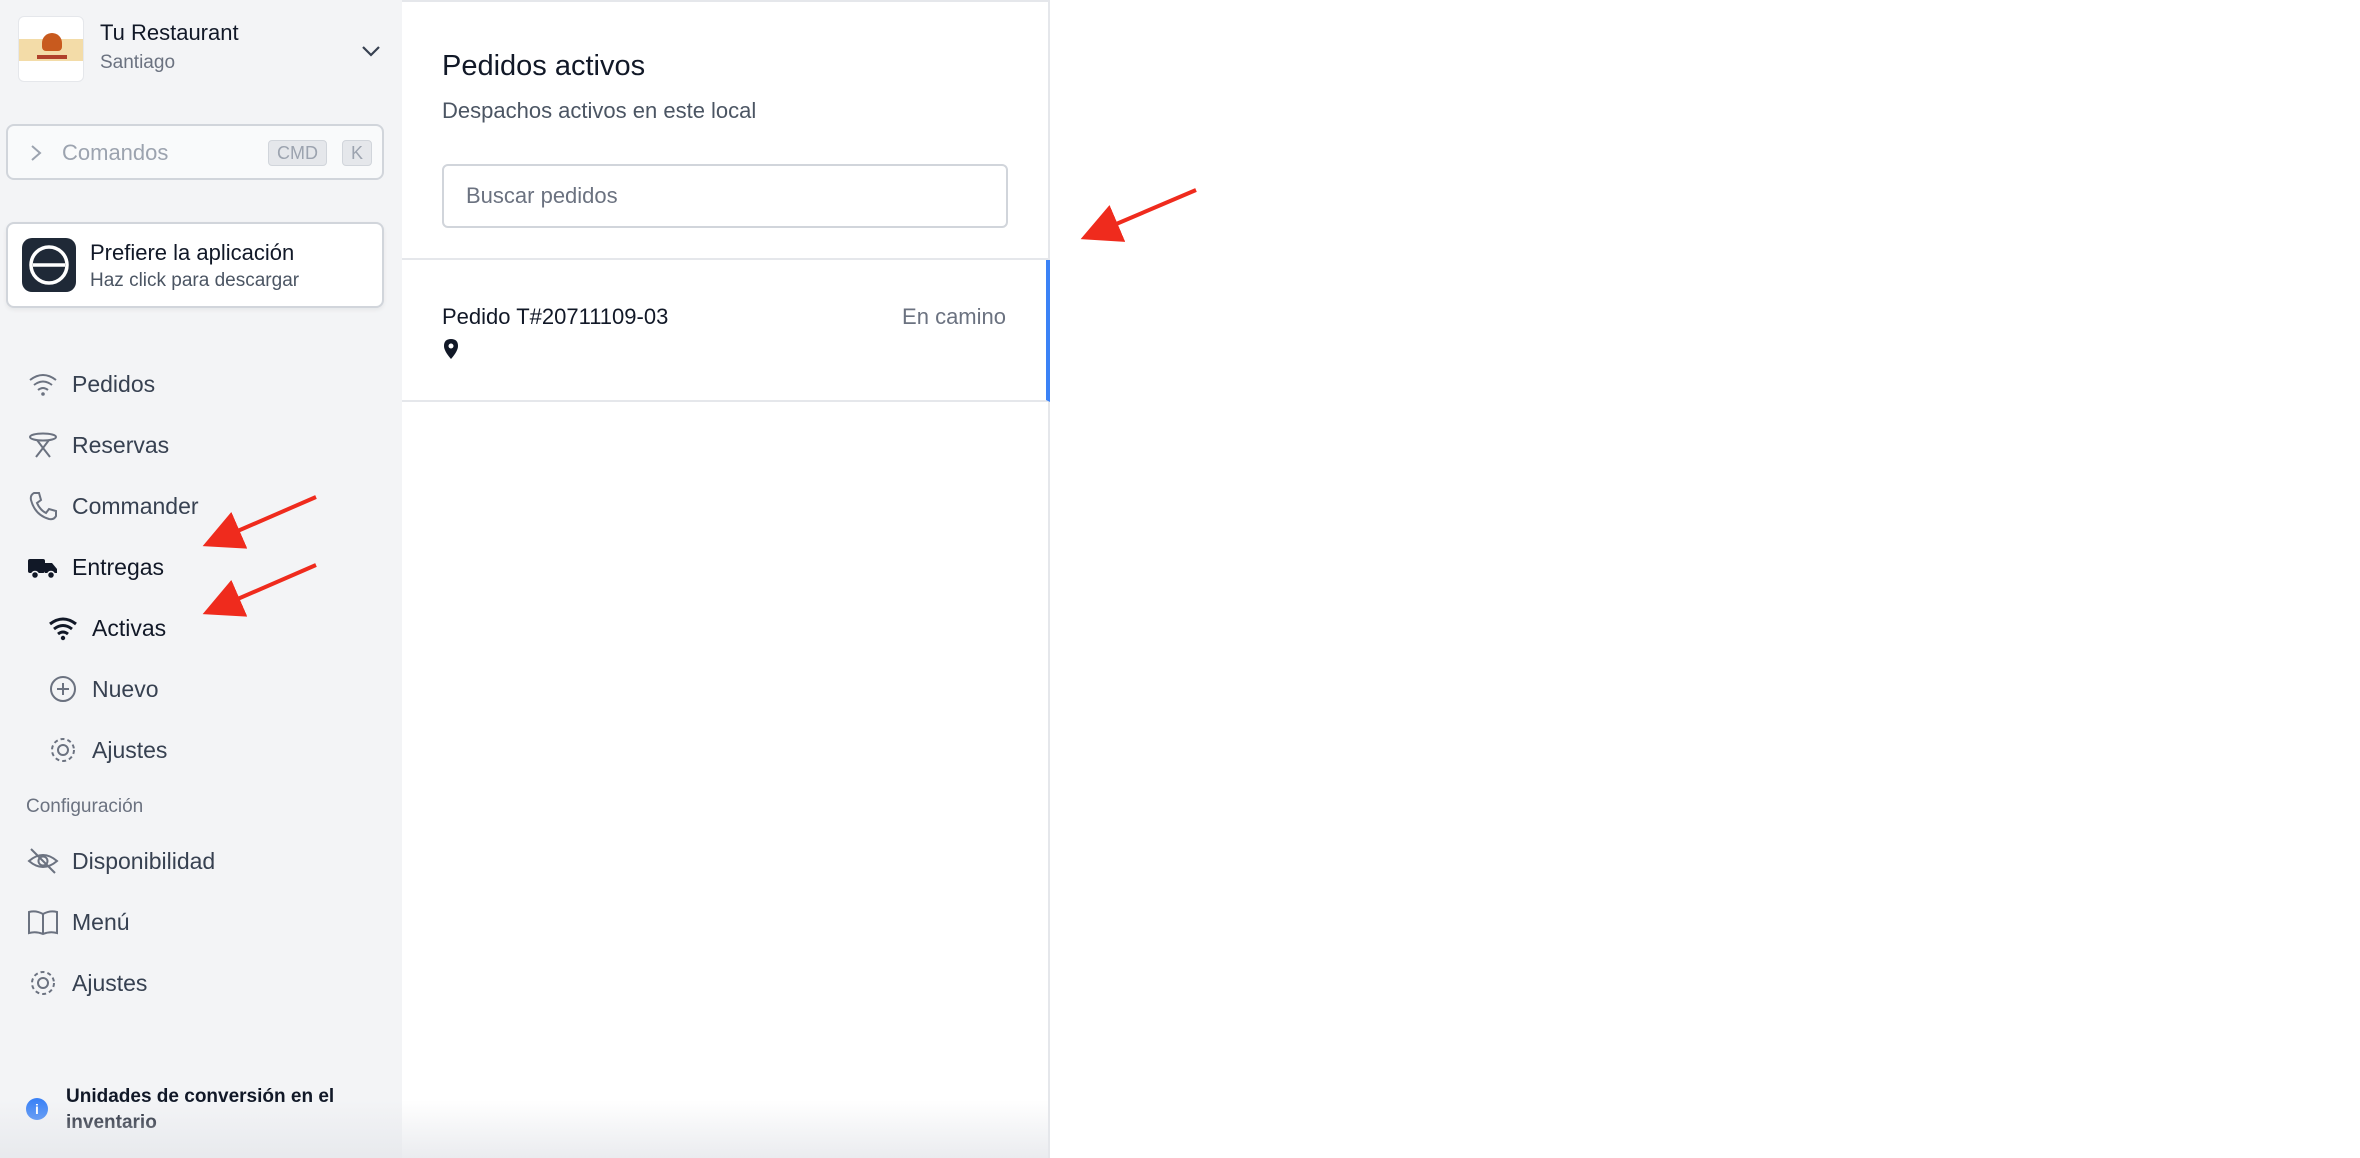 Image resolution: width=2360 pixels, height=1158 pixels. I want to click on nav-label: Activas, so click(129, 627).